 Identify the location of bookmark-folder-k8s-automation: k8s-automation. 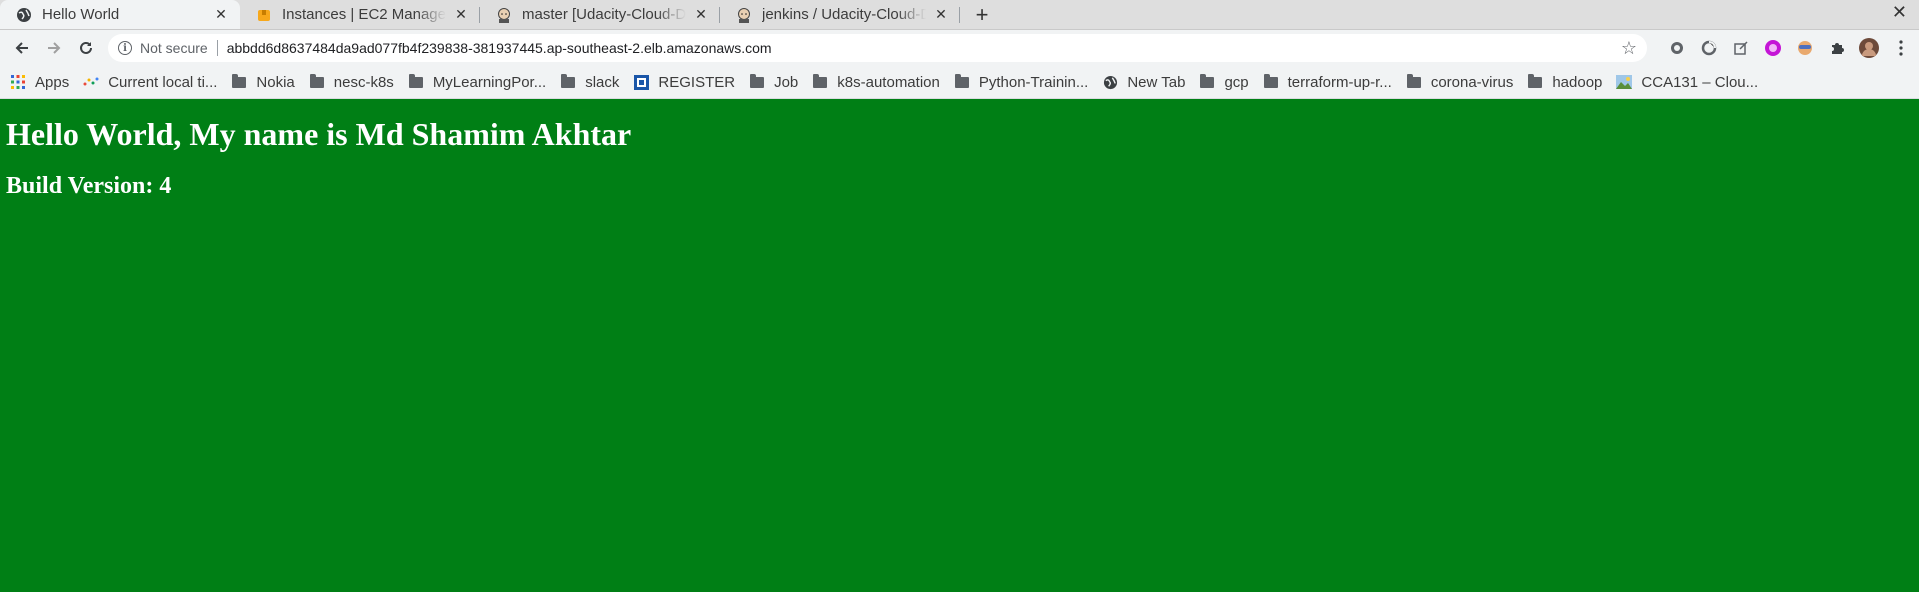
(876, 82).